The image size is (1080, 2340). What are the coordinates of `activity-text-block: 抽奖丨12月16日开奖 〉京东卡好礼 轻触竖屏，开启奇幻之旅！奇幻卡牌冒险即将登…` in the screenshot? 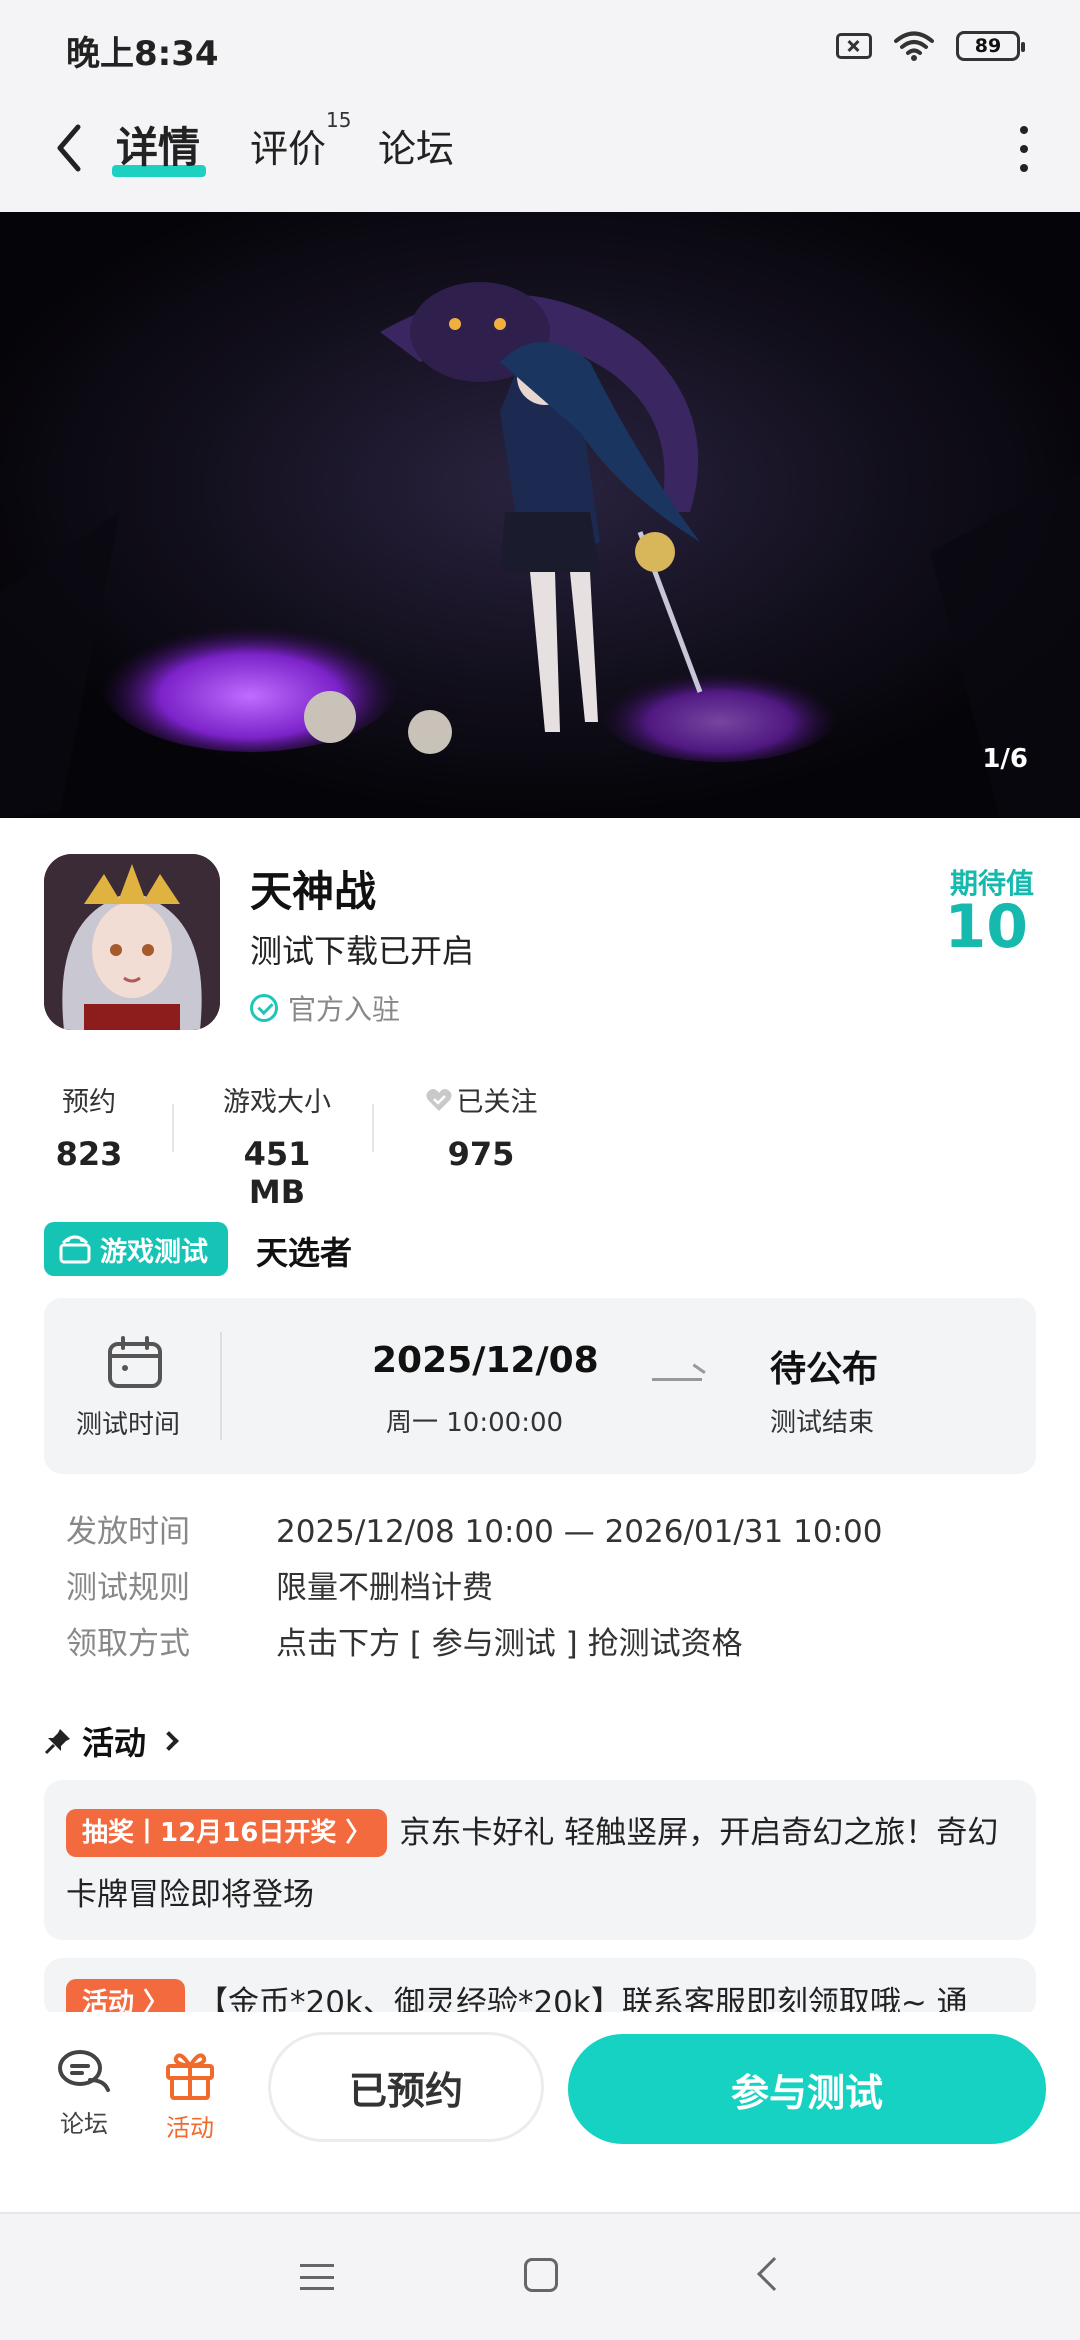 It's located at (540, 1864).